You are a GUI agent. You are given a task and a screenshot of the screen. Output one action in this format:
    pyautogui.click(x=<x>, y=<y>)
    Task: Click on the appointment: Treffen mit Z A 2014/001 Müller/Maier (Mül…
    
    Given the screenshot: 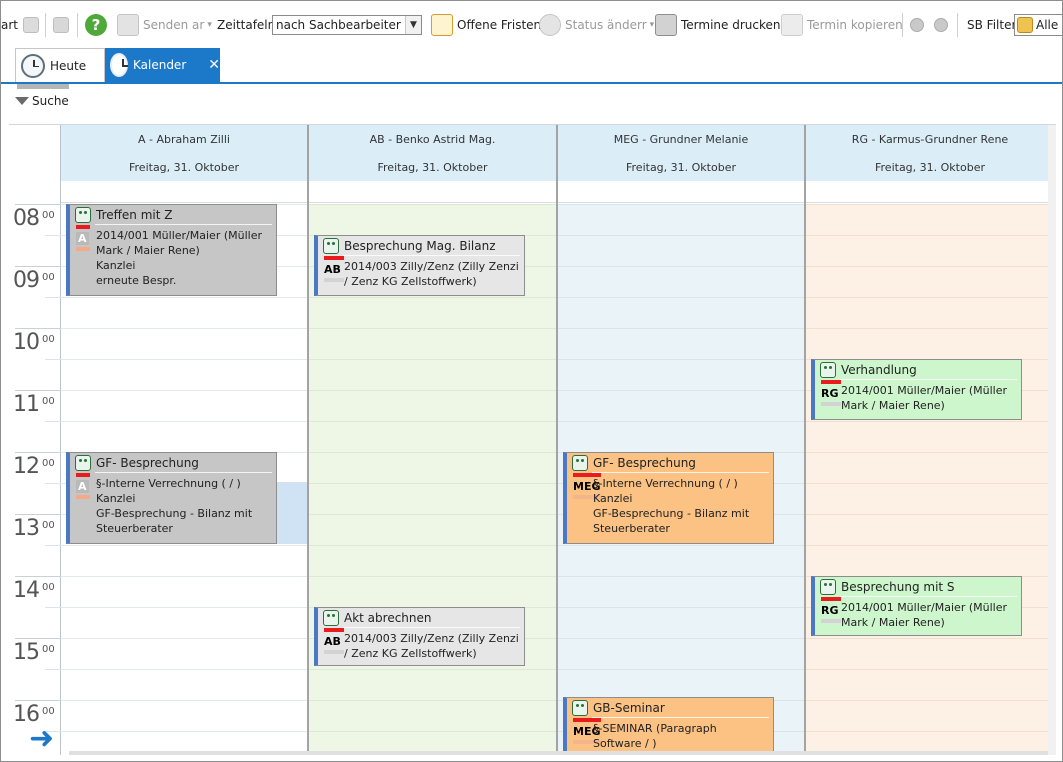 What is the action you would take?
    pyautogui.click(x=171, y=250)
    